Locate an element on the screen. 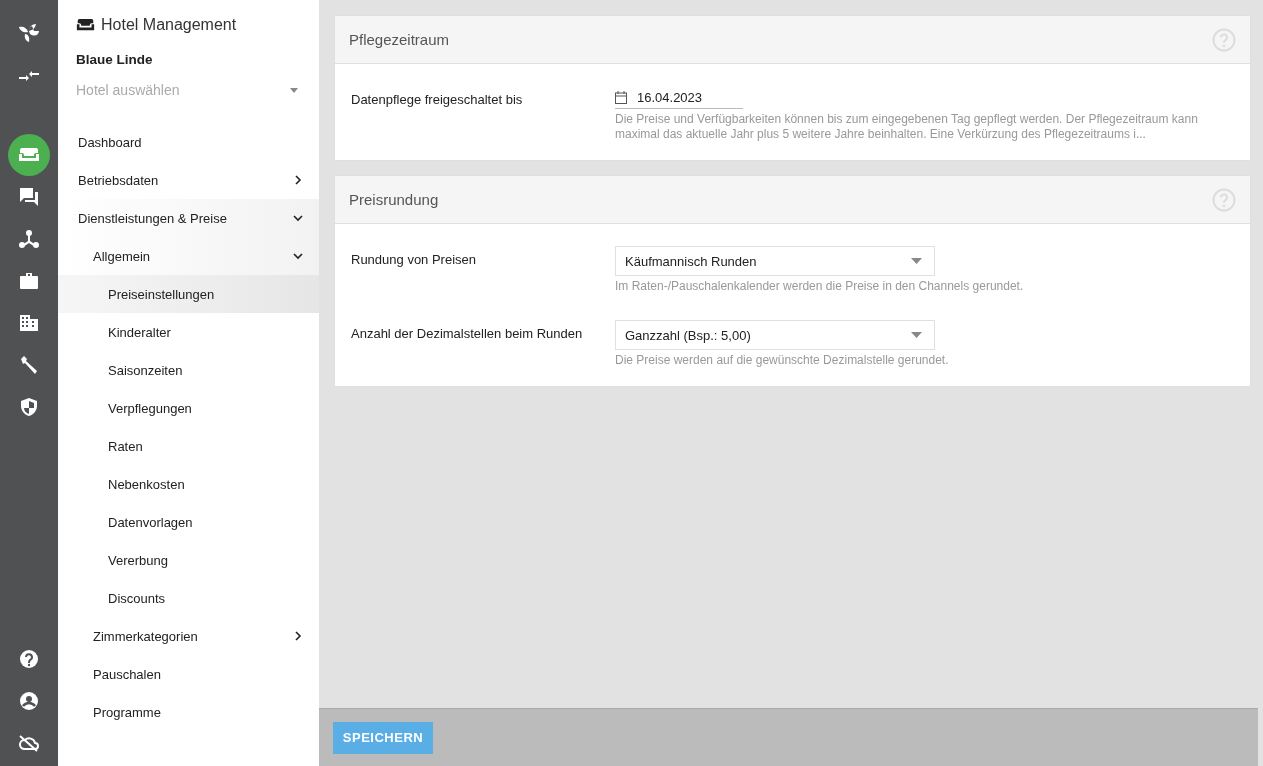  card-title: Pflegezeitraum is located at coordinates (399, 39).